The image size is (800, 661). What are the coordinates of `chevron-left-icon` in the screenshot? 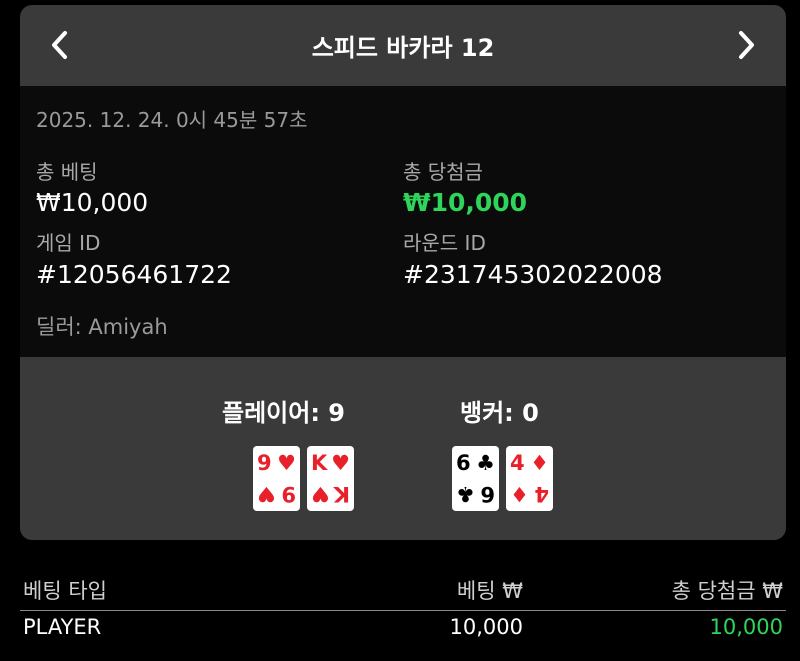 It's located at (59, 45).